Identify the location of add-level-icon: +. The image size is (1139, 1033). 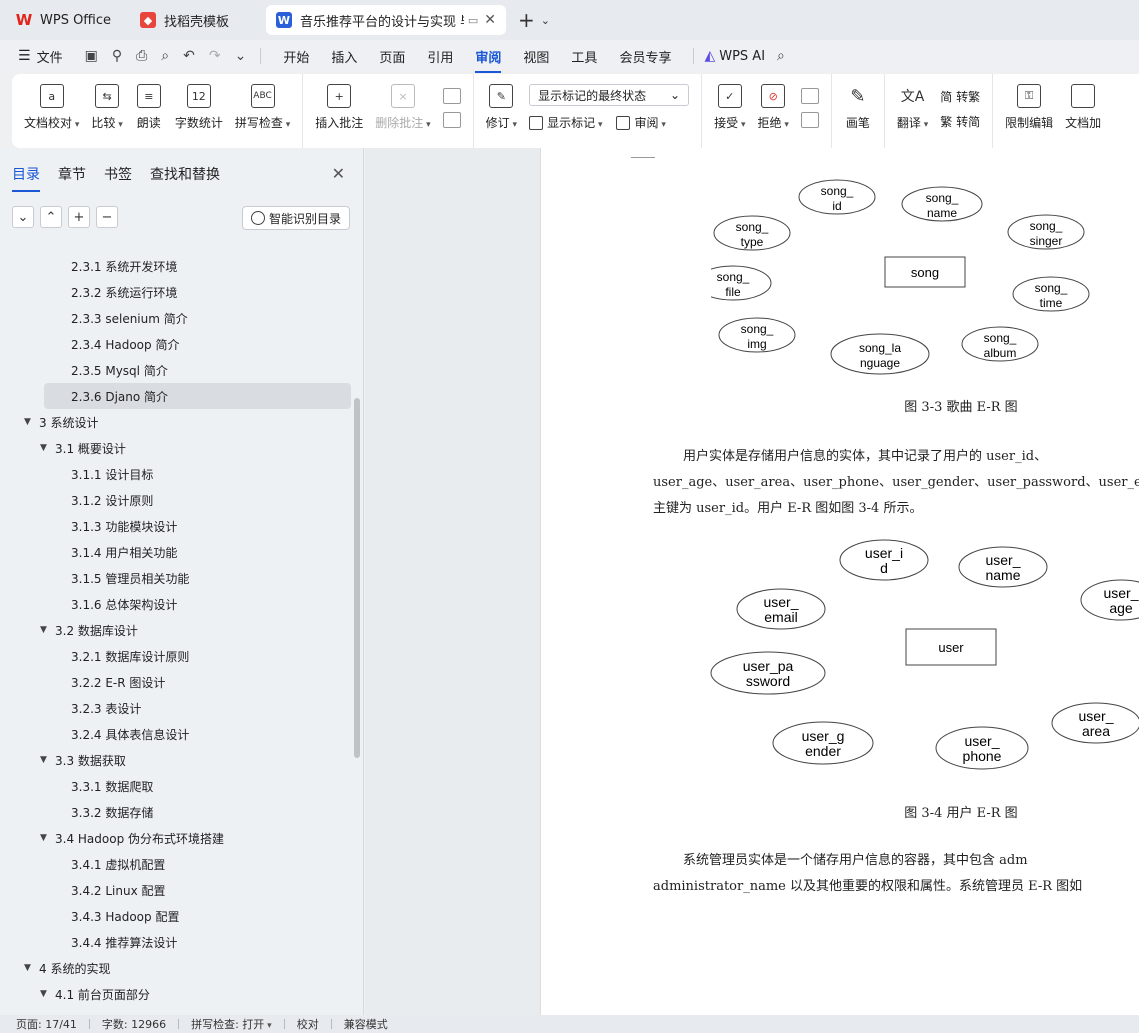
(79, 217).